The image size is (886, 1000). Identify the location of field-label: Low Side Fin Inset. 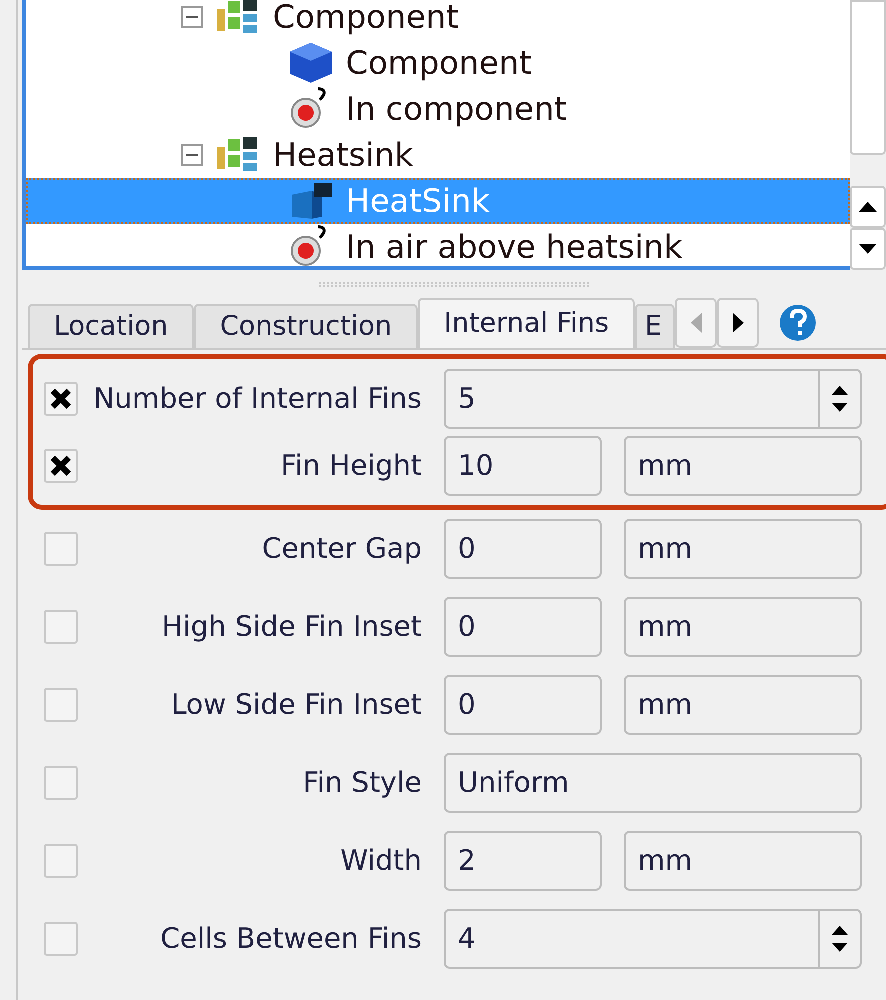
(296, 705).